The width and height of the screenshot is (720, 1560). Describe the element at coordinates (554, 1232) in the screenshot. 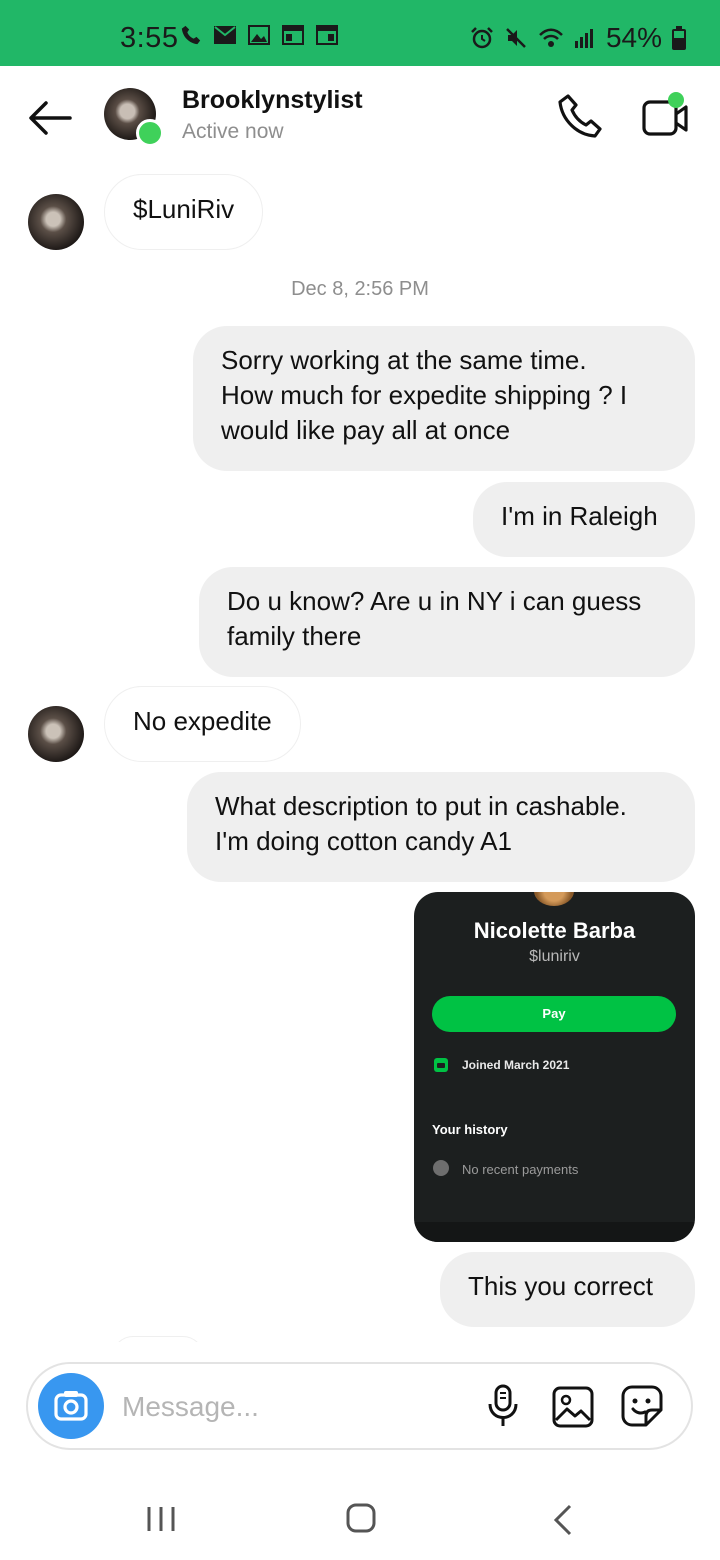

I see `card-footer` at that location.